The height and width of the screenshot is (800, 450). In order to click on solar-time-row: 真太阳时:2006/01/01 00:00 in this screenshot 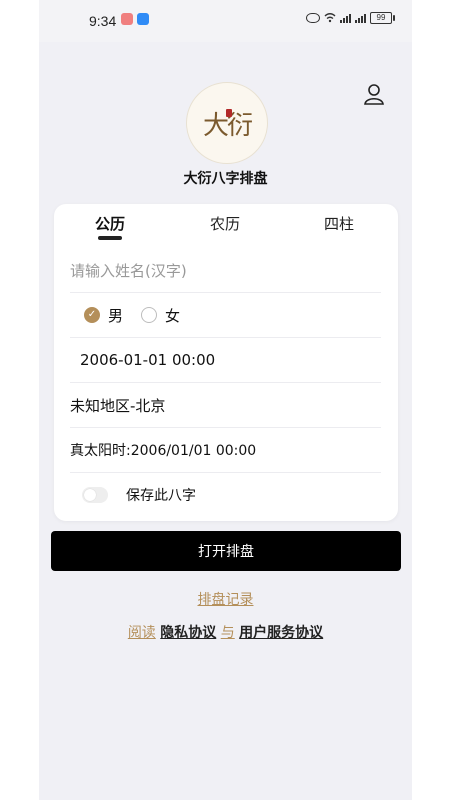, I will do `click(225, 450)`.